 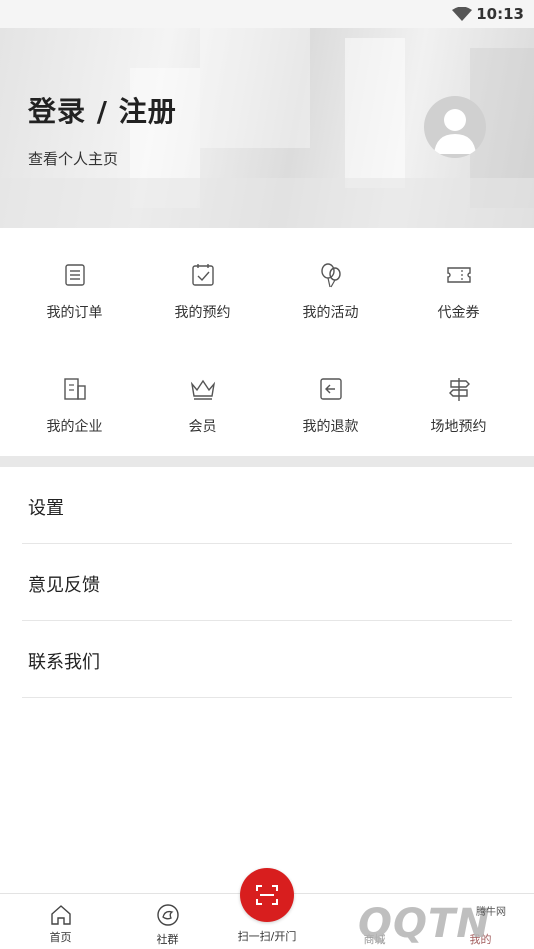 I want to click on grid-item-appointments: 我的预约, so click(x=202, y=286).